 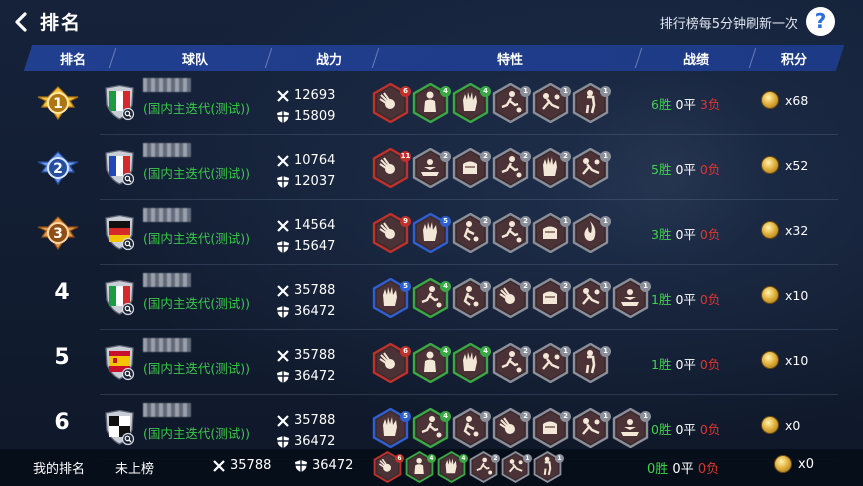 I want to click on my-traits: 6 4 4 2 1 1, so click(x=468, y=467).